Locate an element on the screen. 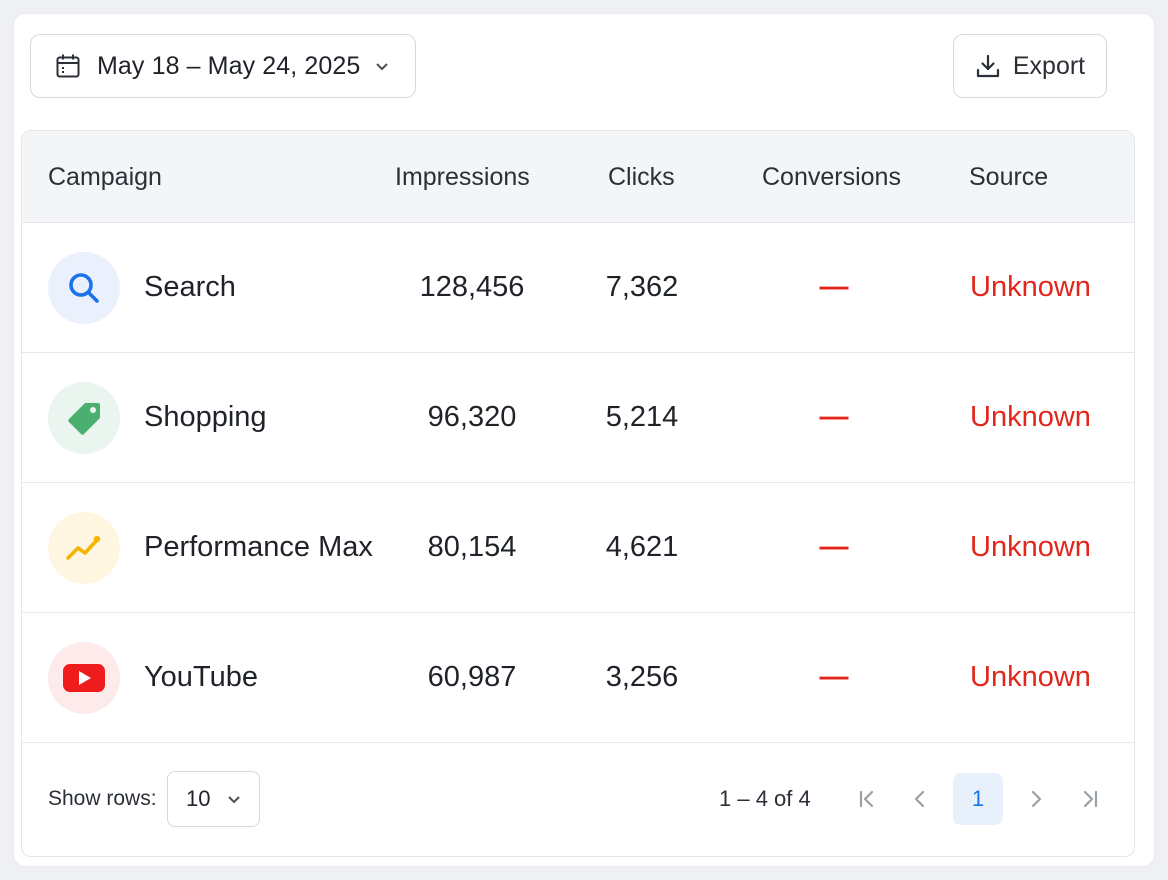  export-button: Export is located at coordinates (1030, 66).